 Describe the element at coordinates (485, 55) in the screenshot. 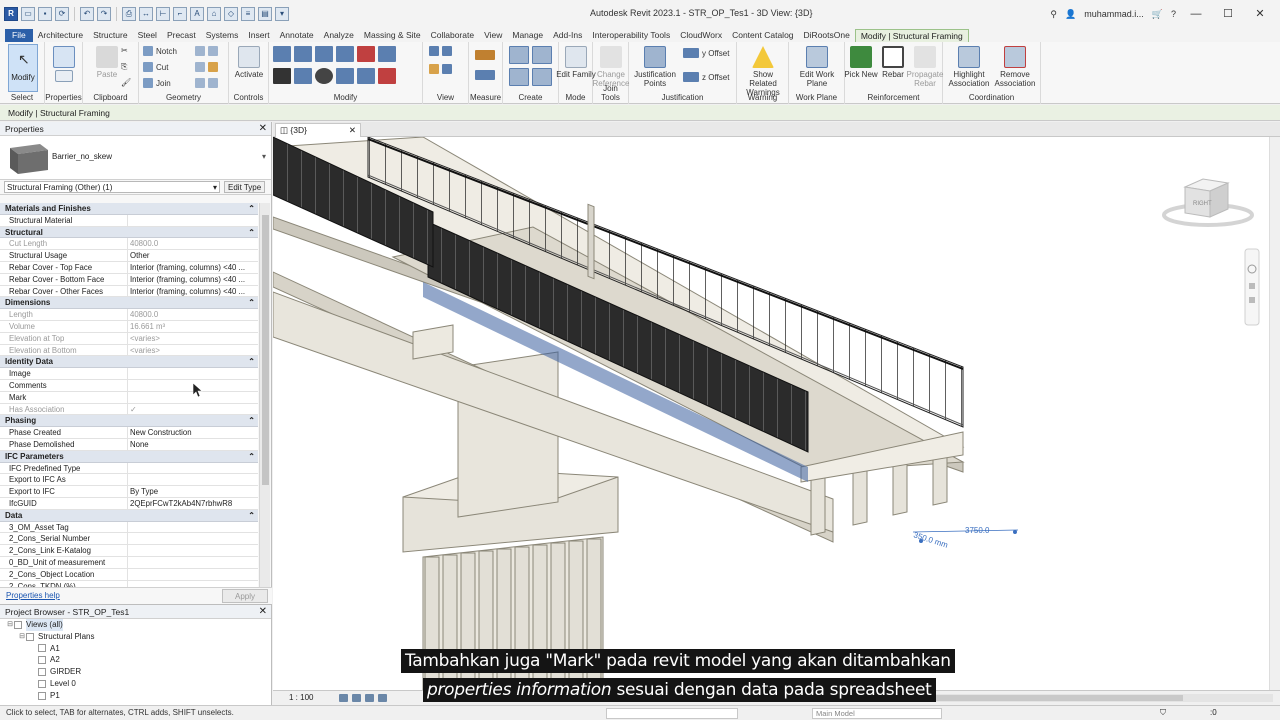

I see `measure-tool` at that location.